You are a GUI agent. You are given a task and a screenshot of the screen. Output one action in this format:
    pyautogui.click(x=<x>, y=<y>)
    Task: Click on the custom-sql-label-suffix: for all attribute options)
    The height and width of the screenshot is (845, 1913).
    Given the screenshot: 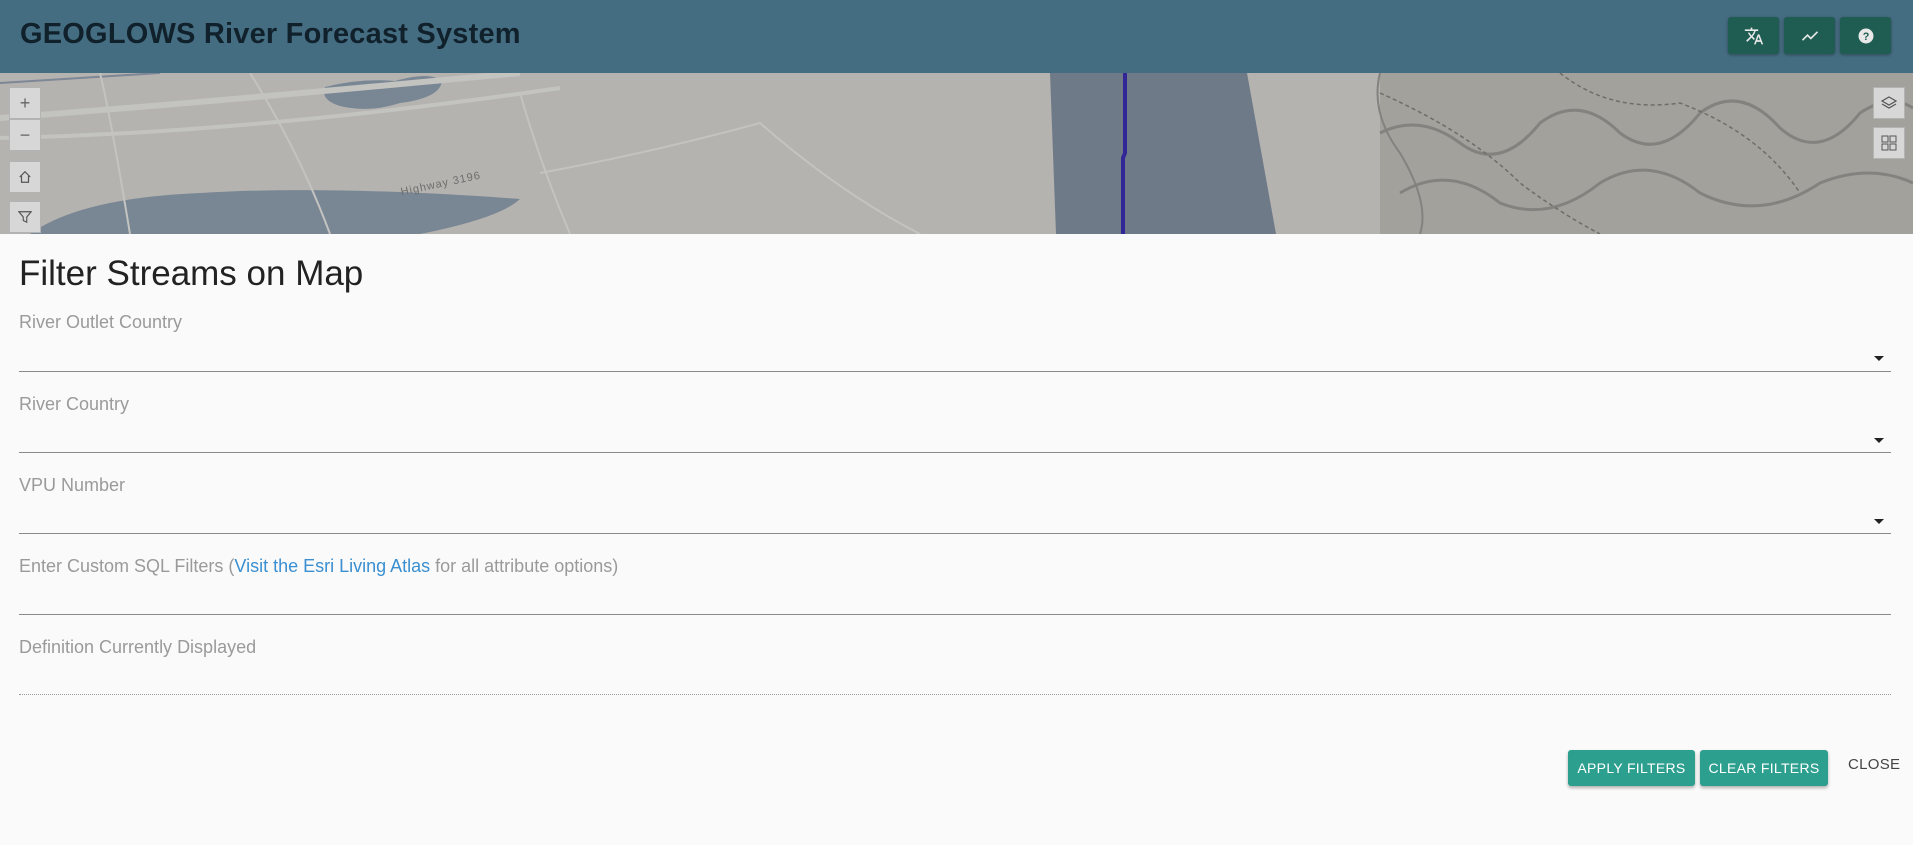 What is the action you would take?
    pyautogui.click(x=524, y=566)
    